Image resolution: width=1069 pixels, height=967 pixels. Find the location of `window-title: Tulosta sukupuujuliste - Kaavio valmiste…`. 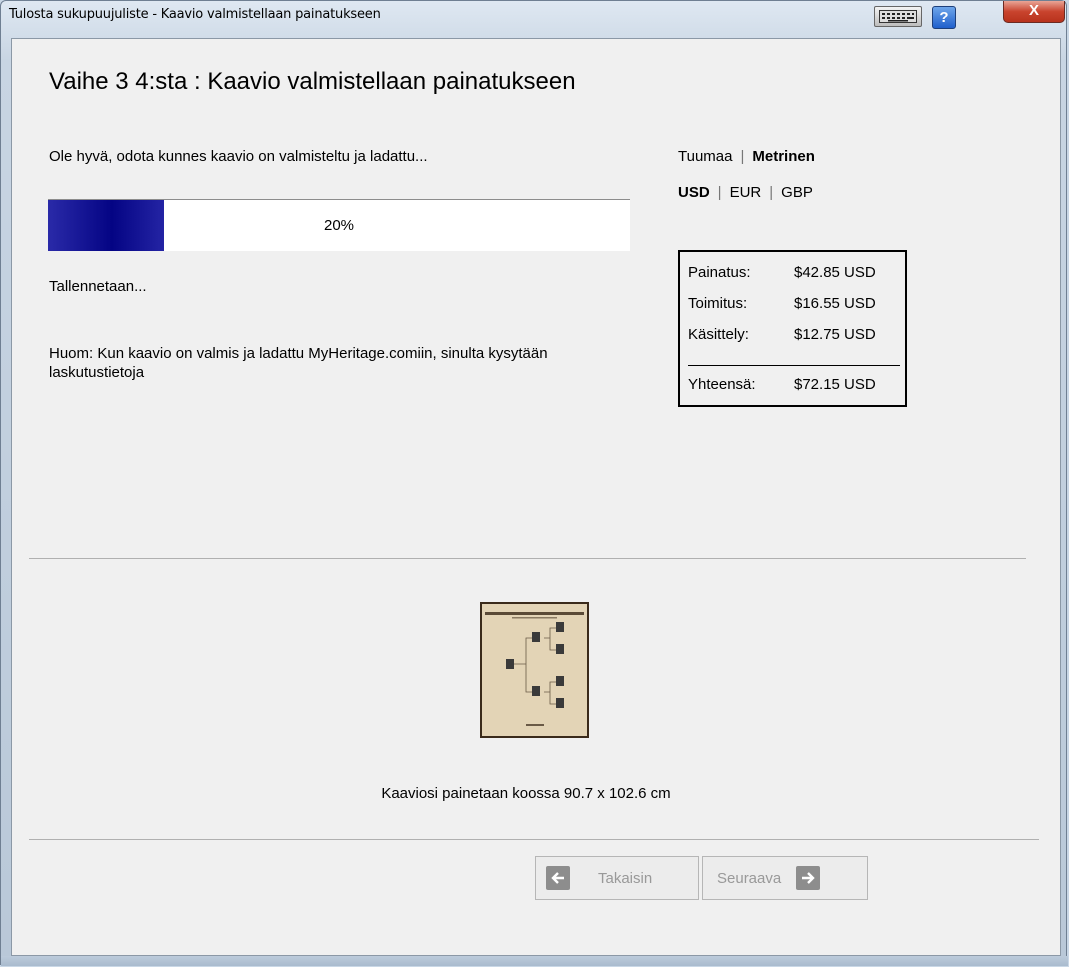

window-title: Tulosta sukupuujuliste - Kaavio valmiste… is located at coordinates (195, 14).